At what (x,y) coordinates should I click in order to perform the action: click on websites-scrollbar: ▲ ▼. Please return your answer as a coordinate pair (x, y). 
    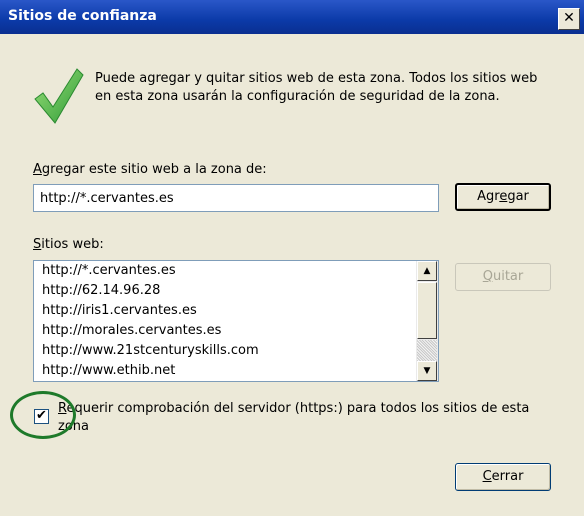
    Looking at the image, I should click on (427, 321).